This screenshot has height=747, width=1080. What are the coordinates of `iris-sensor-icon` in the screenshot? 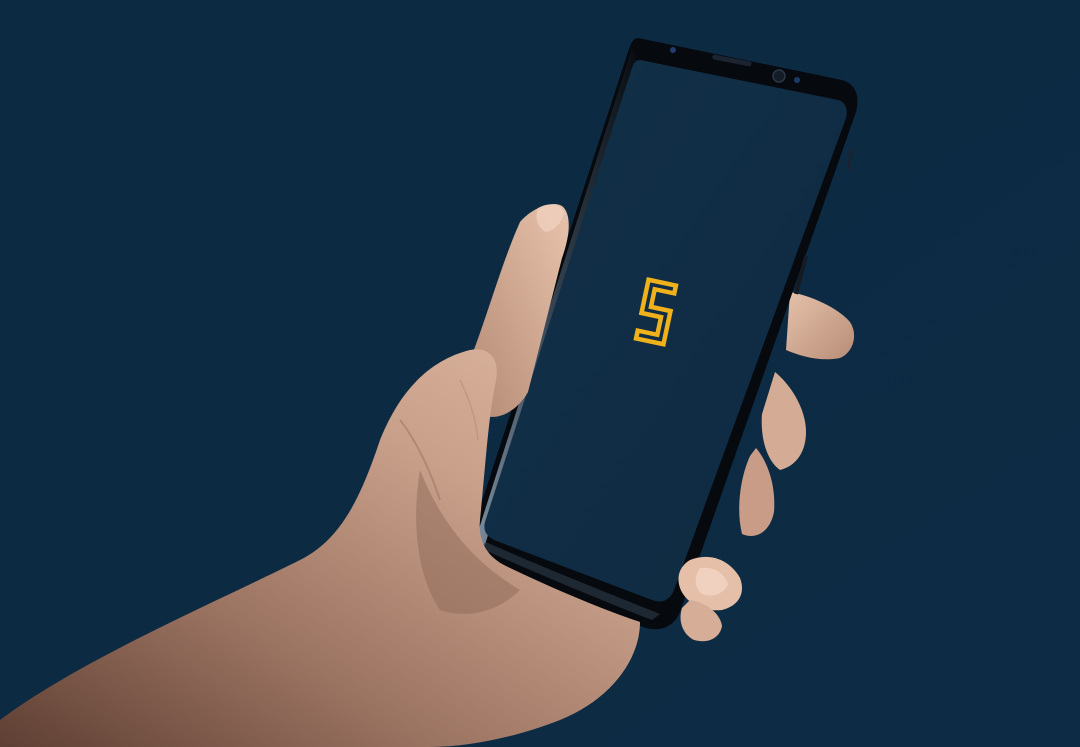 It's located at (673, 50).